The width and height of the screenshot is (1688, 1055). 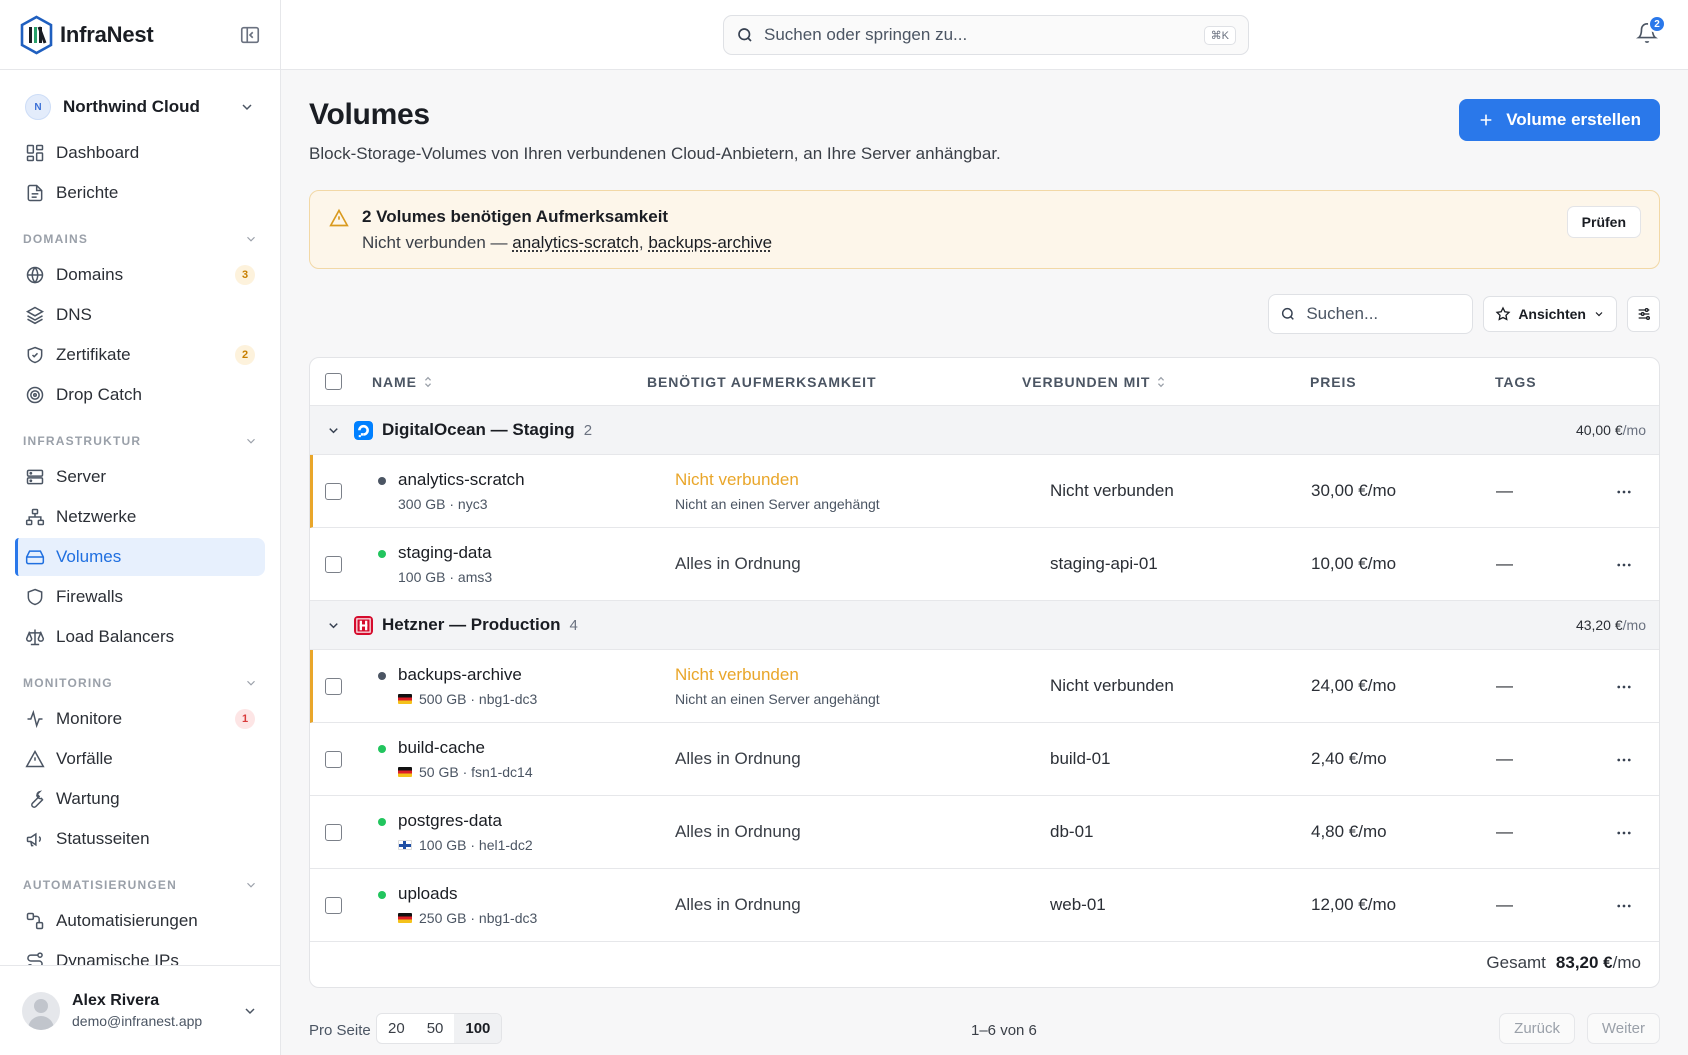 What do you see at coordinates (1072, 831) in the screenshot?
I see `connected-to: db-01` at bounding box center [1072, 831].